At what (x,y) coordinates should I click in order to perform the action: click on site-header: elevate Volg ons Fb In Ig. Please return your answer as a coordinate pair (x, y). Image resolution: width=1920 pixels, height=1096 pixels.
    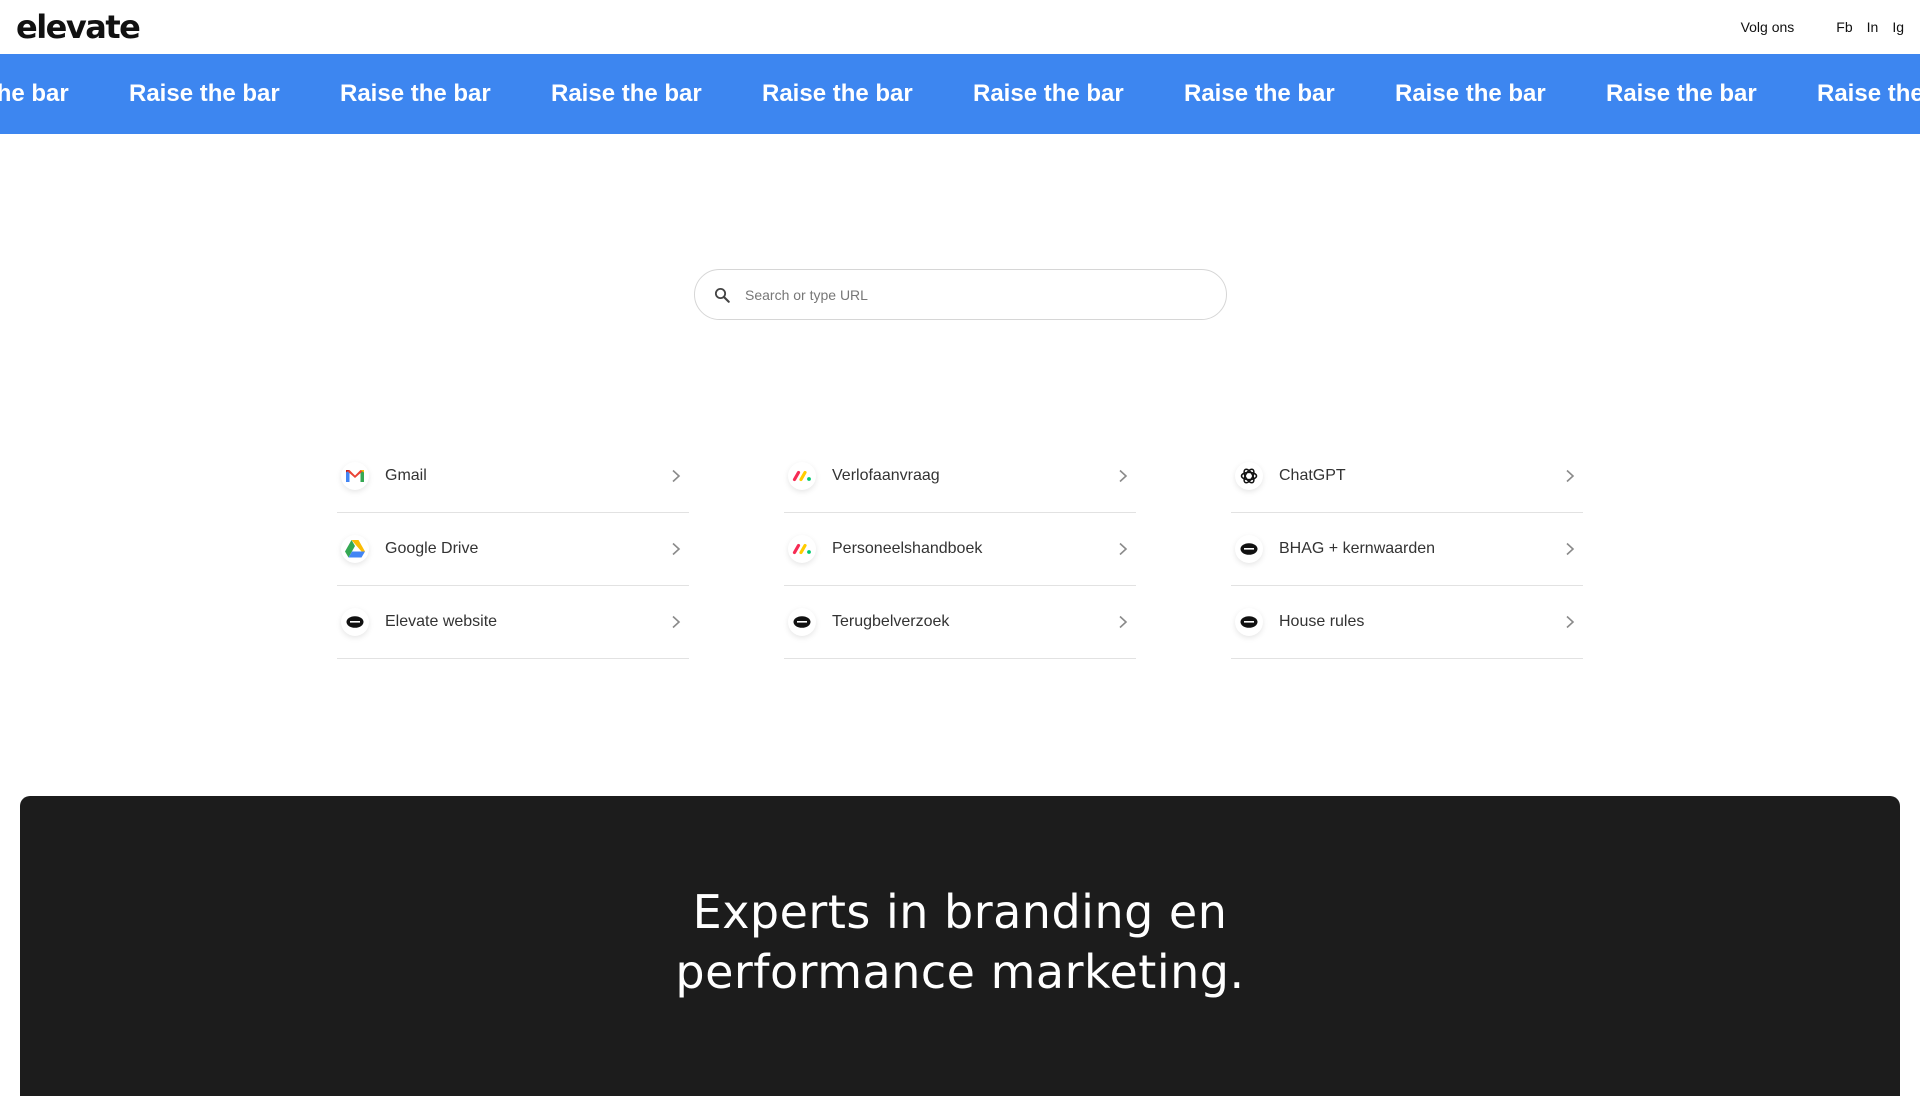
    Looking at the image, I should click on (960, 27).